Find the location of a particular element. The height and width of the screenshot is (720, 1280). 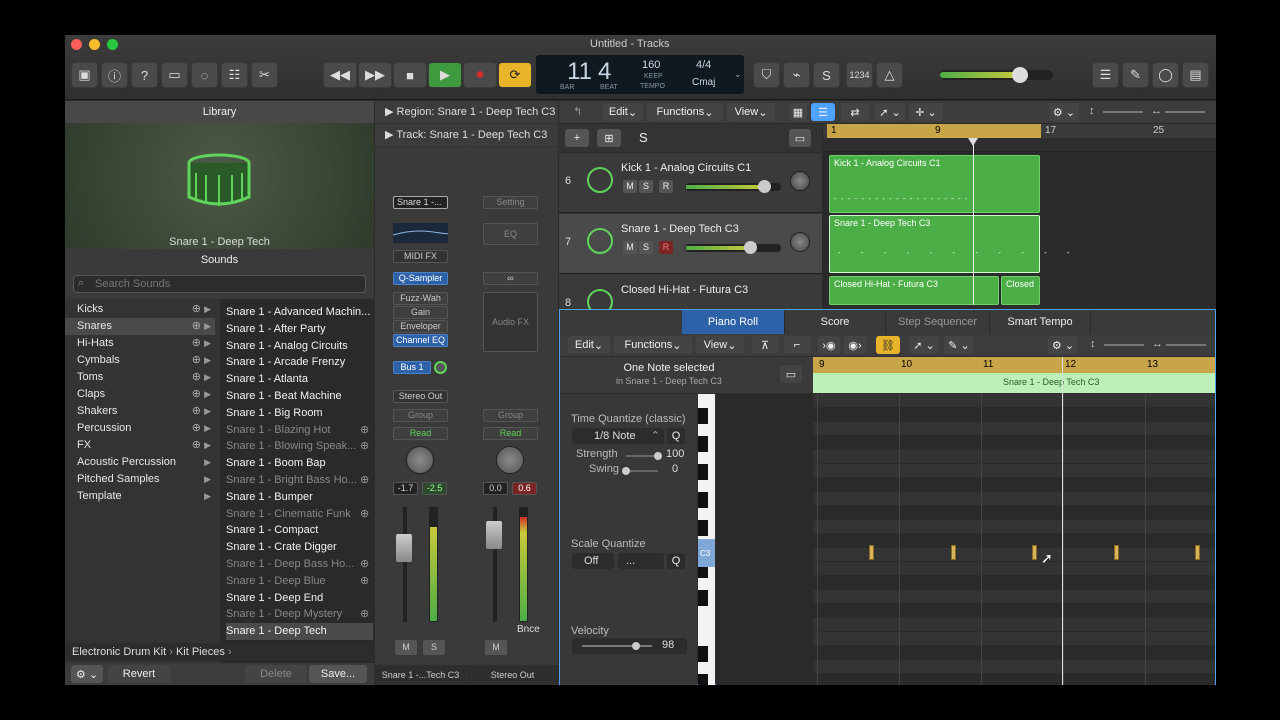

editors-icon: ▭ is located at coordinates (174, 75).